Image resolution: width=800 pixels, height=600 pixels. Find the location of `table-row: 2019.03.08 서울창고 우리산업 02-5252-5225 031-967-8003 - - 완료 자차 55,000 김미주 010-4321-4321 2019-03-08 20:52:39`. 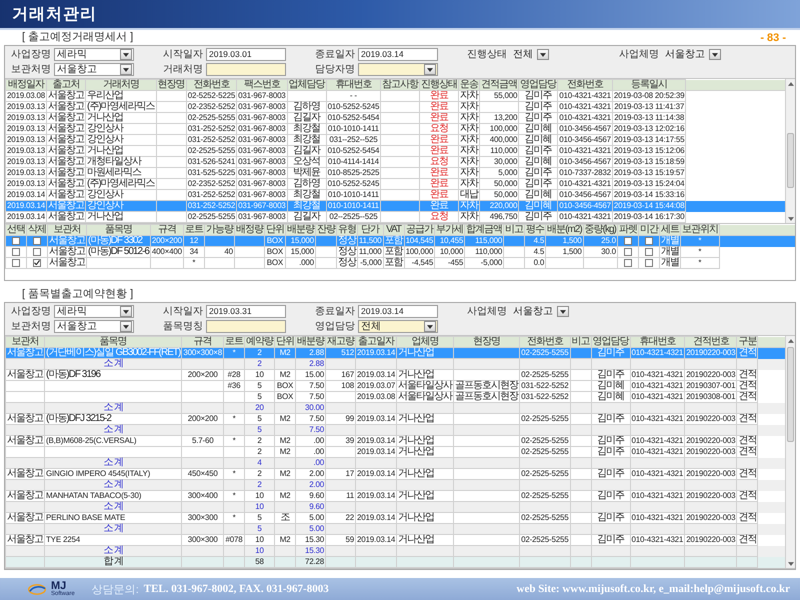

table-row: 2019.03.08 서울창고 우리산업 02-5252-5225 031-967-8003 - - 완료 자차 55,000 김미주 010-4321-4321 2019-03-08 20:52:39 is located at coordinates (395, 96).